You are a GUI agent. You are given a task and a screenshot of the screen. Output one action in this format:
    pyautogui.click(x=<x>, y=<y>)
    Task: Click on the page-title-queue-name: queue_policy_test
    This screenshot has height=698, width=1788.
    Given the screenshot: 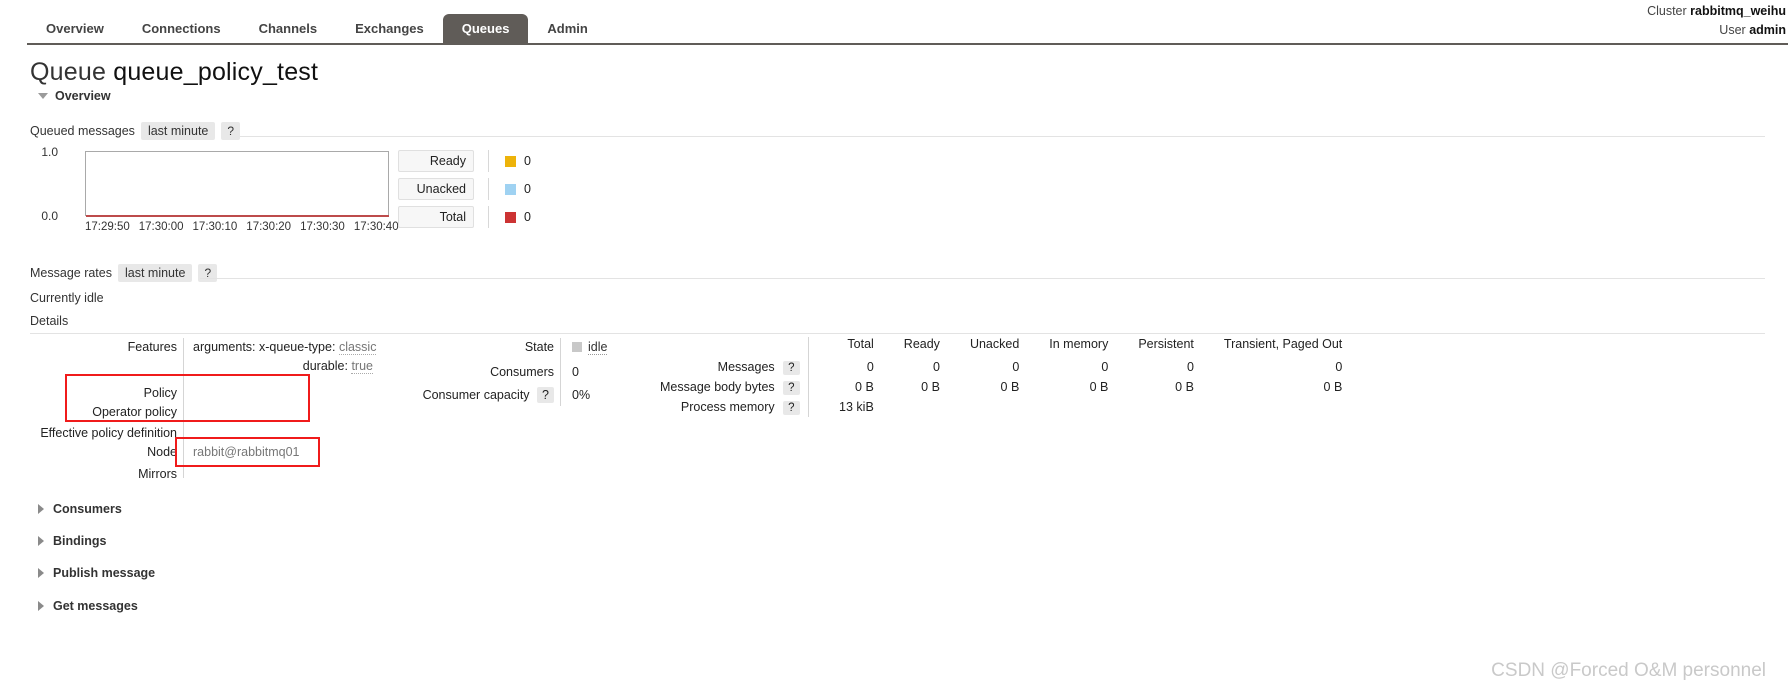 What is the action you would take?
    pyautogui.click(x=216, y=72)
    